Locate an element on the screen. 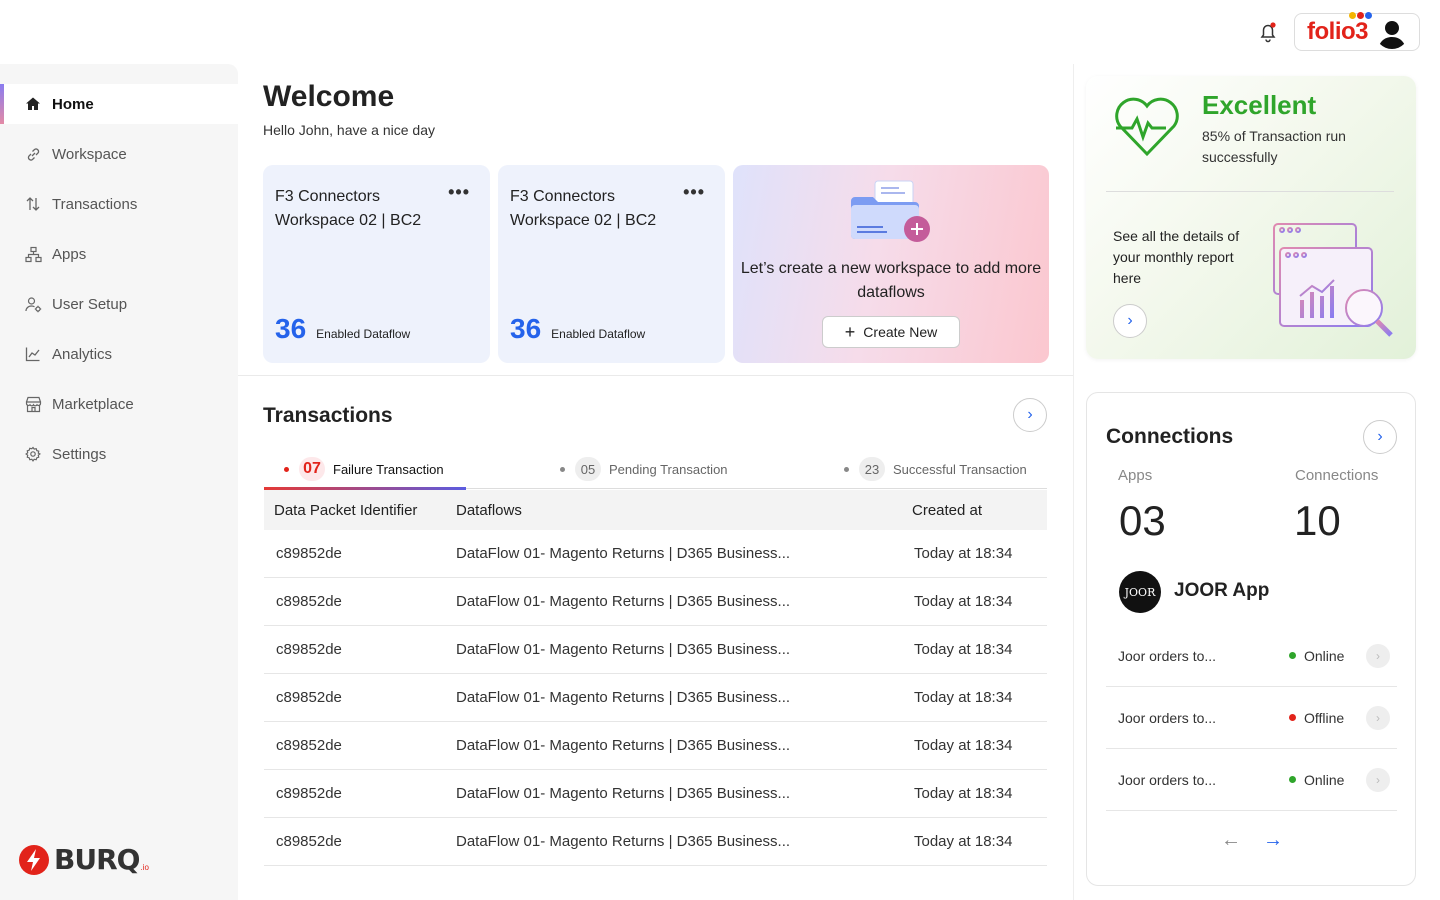  transactions-next-button: › is located at coordinates (1030, 415).